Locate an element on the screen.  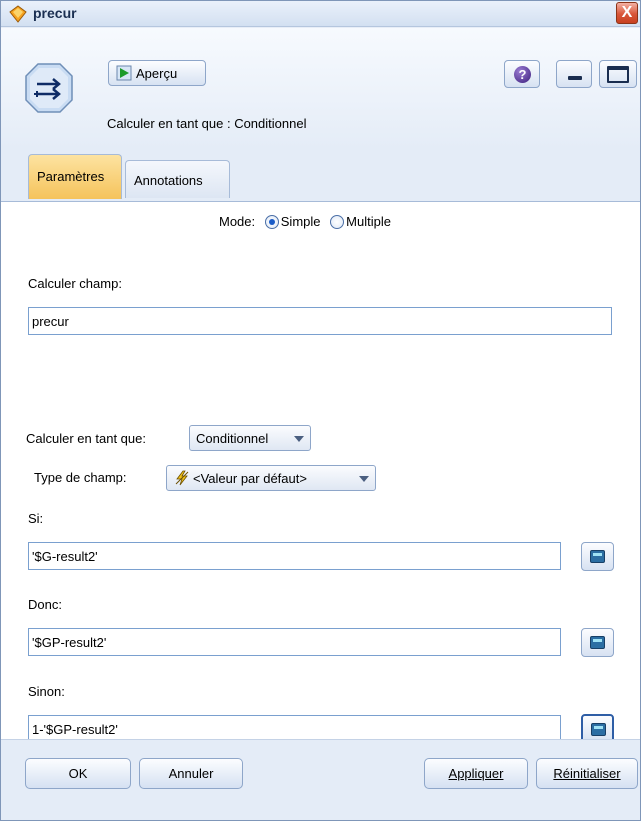
then-expression-builder-button is located at coordinates (597, 642).